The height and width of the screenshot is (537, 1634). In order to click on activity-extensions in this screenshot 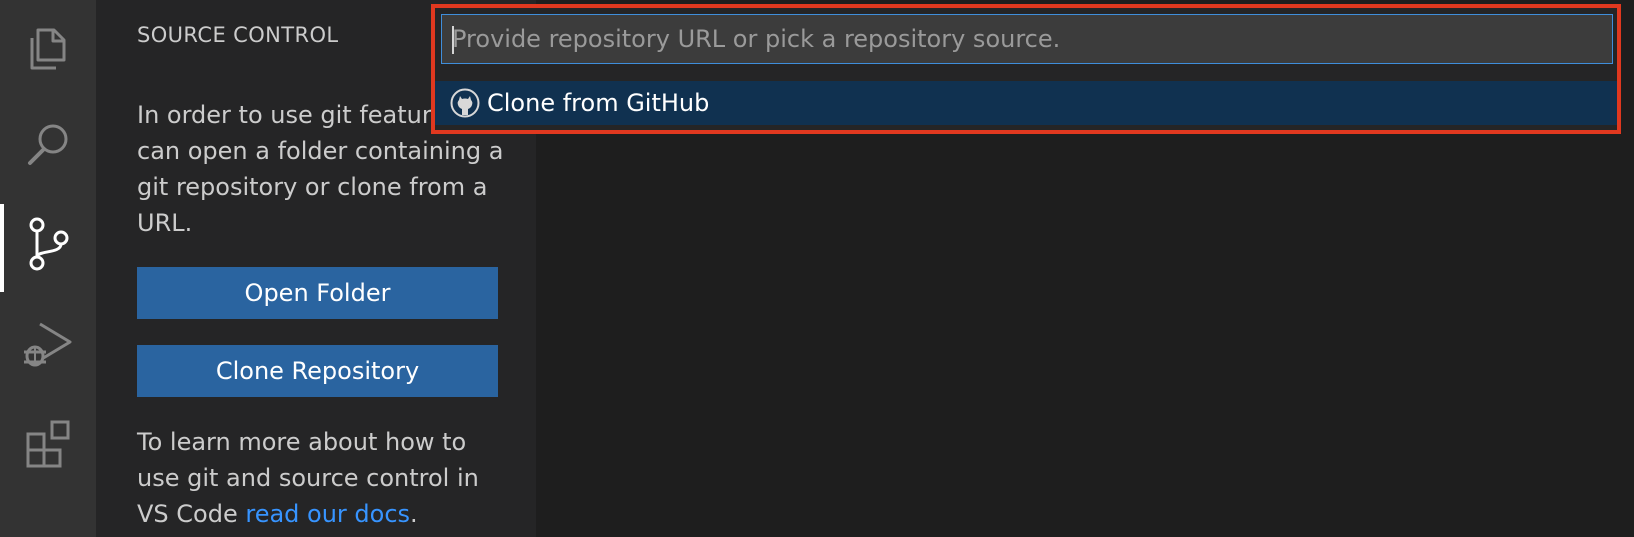, I will do `click(48, 444)`.